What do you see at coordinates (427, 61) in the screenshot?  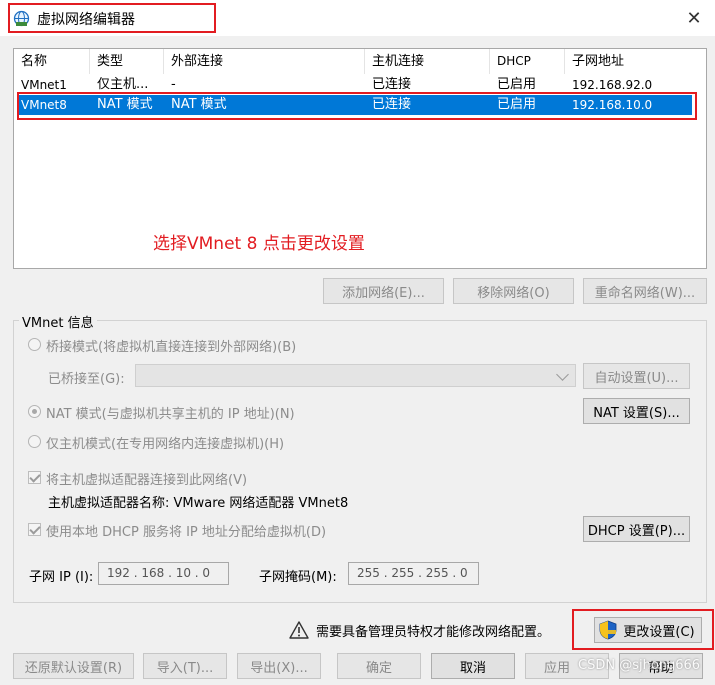 I see `col-host: 主机连接` at bounding box center [427, 61].